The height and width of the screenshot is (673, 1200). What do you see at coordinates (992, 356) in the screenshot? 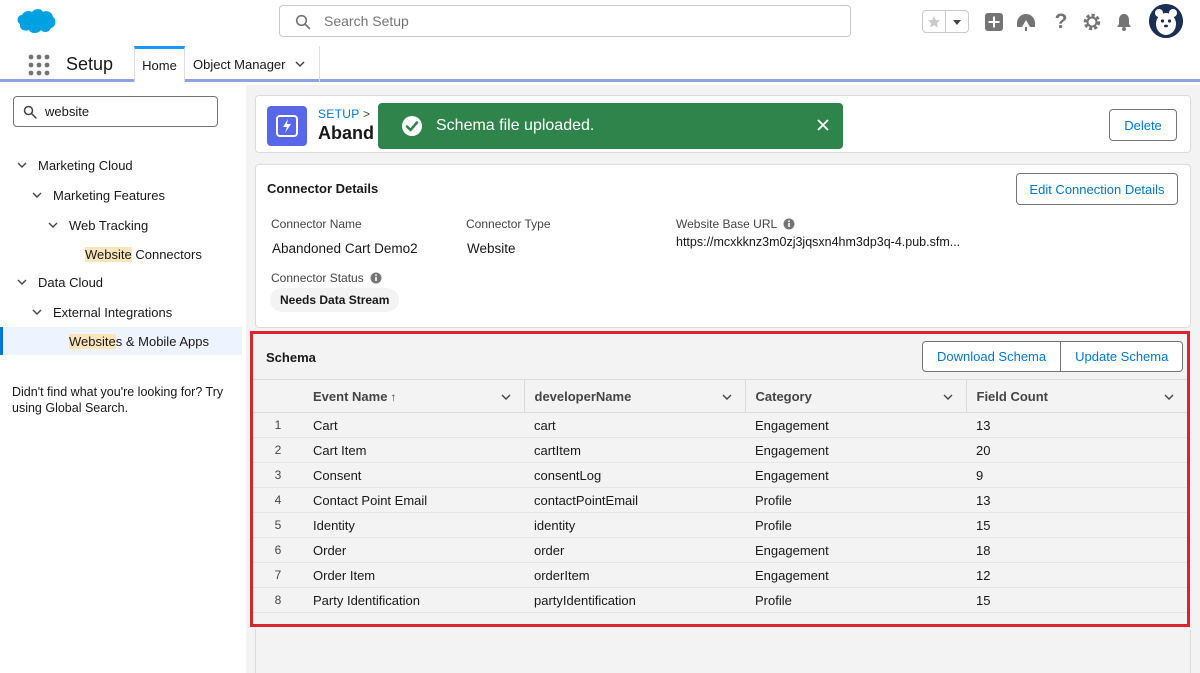
I see `download-schema-button: Download Schema` at bounding box center [992, 356].